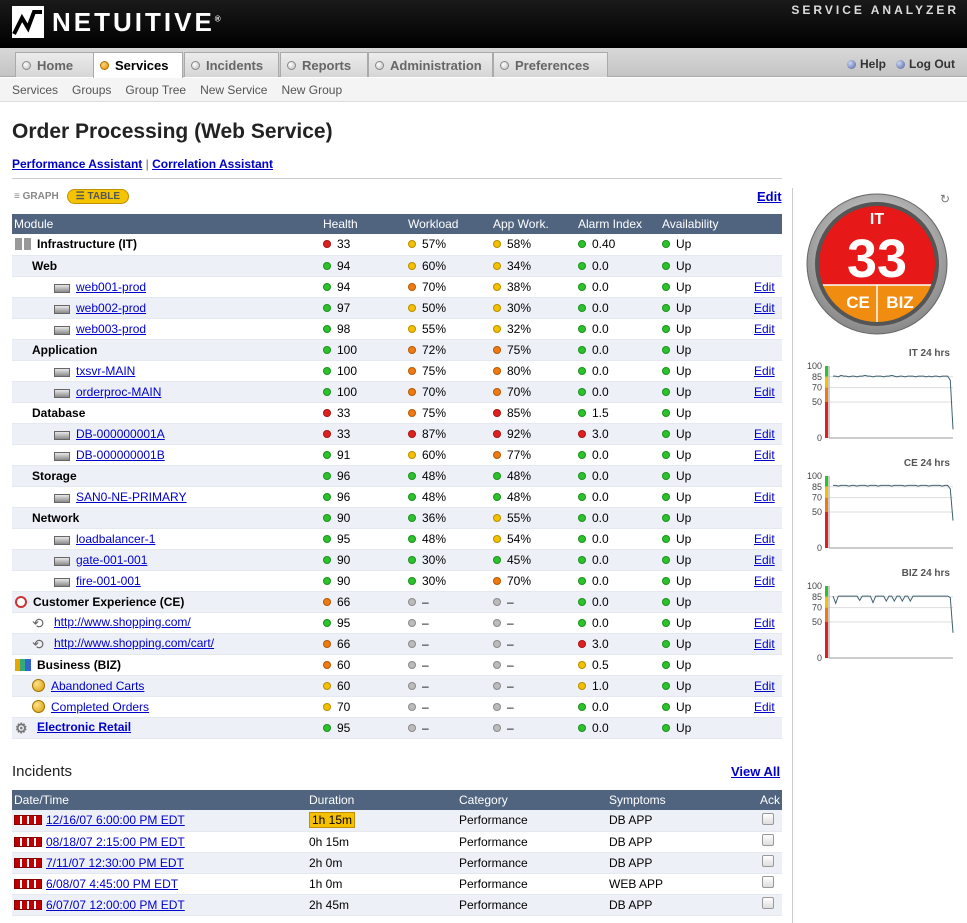  What do you see at coordinates (324, 64) in the screenshot?
I see `tab-reports: Reports` at bounding box center [324, 64].